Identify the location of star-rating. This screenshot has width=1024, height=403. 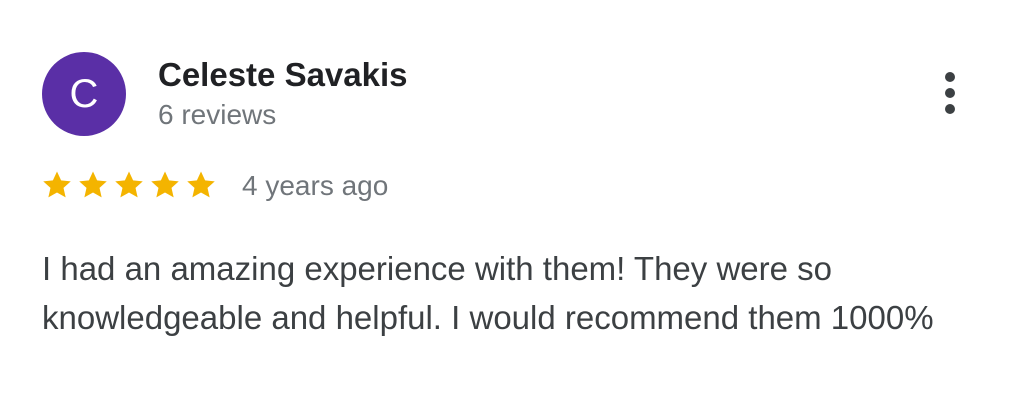
(129, 186).